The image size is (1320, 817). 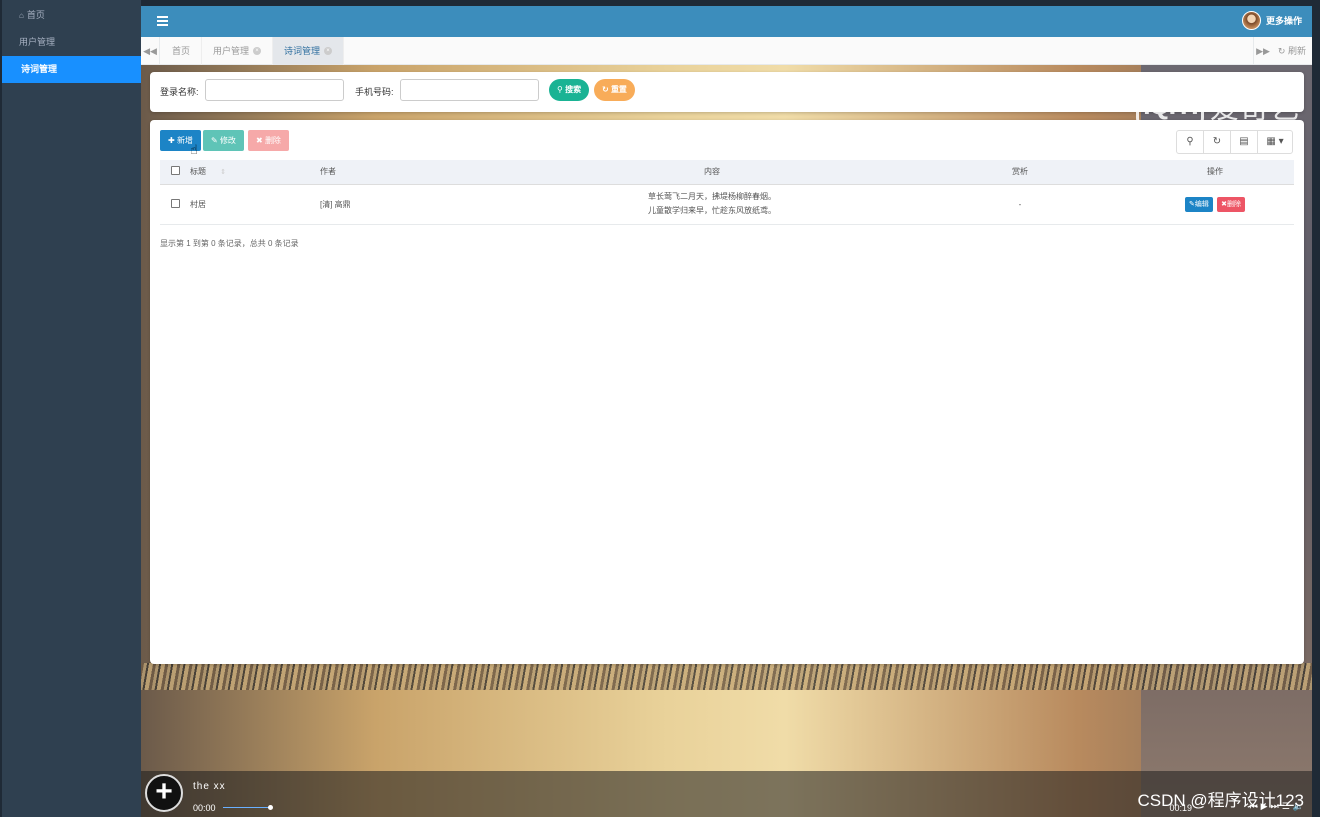 I want to click on content-cell: 草长莺飞二月天，拂堤杨柳醉春烟。 儿童散学归来早，忙趁东风放纸鸢。, so click(x=712, y=204).